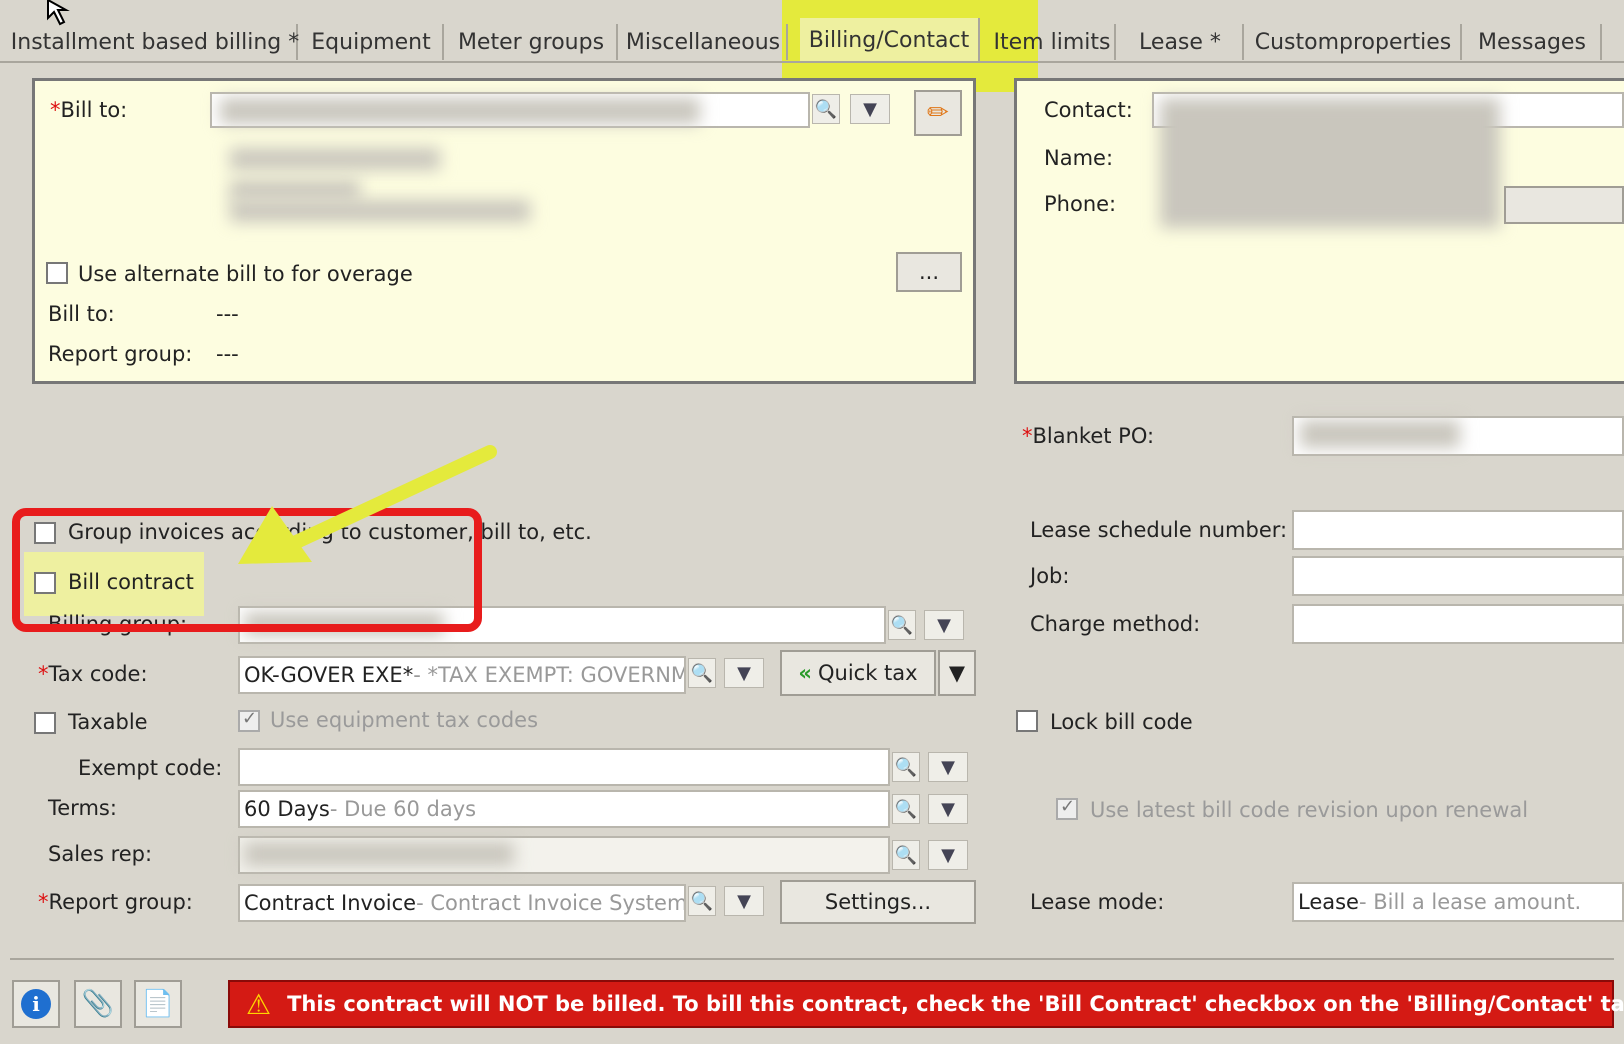  I want to click on alt-report-group-label: Report group:, so click(120, 354).